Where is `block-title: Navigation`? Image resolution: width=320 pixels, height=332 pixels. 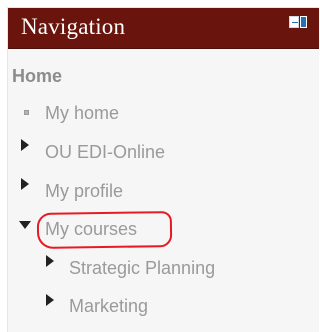 block-title: Navigation is located at coordinates (73, 26).